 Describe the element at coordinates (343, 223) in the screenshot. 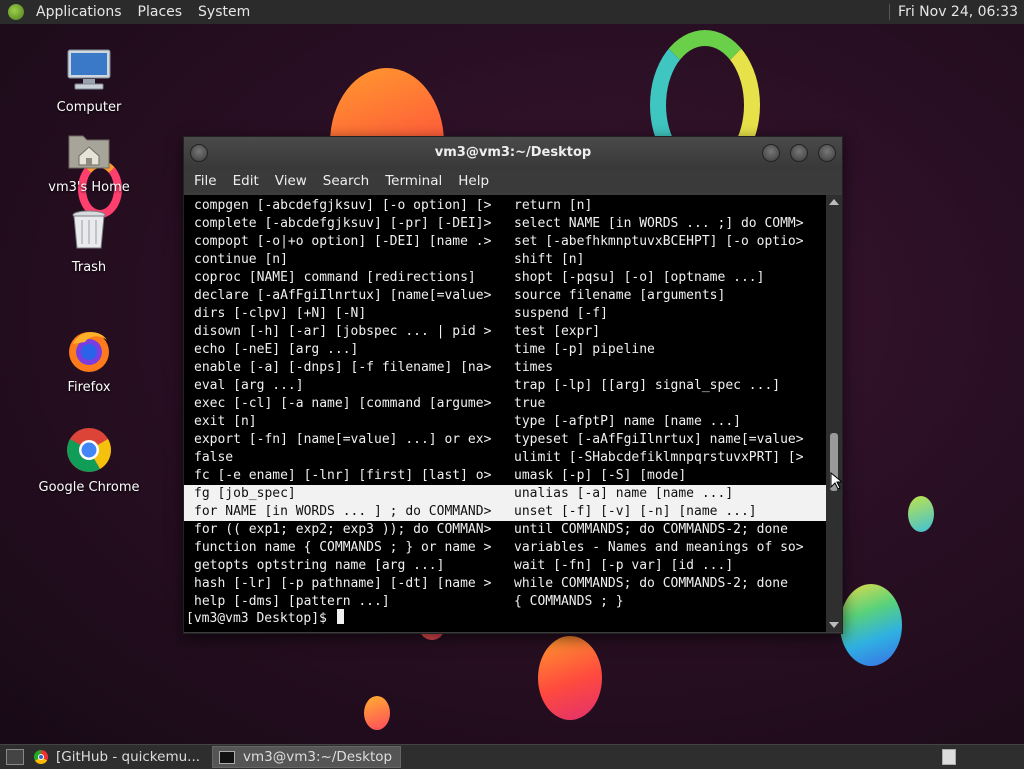

I see `help-entry-left: complete [-abcdefgjksuv] [-pr] [-DEI]>` at that location.